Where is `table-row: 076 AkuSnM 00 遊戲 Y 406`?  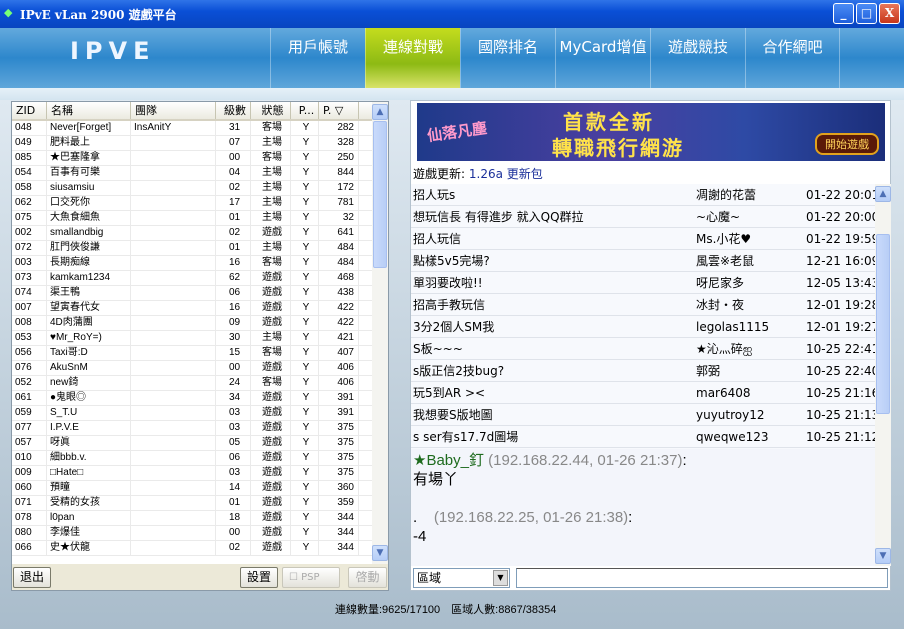
table-row: 076 AkuSnM 00 遊戲 Y 406 is located at coordinates (192, 368).